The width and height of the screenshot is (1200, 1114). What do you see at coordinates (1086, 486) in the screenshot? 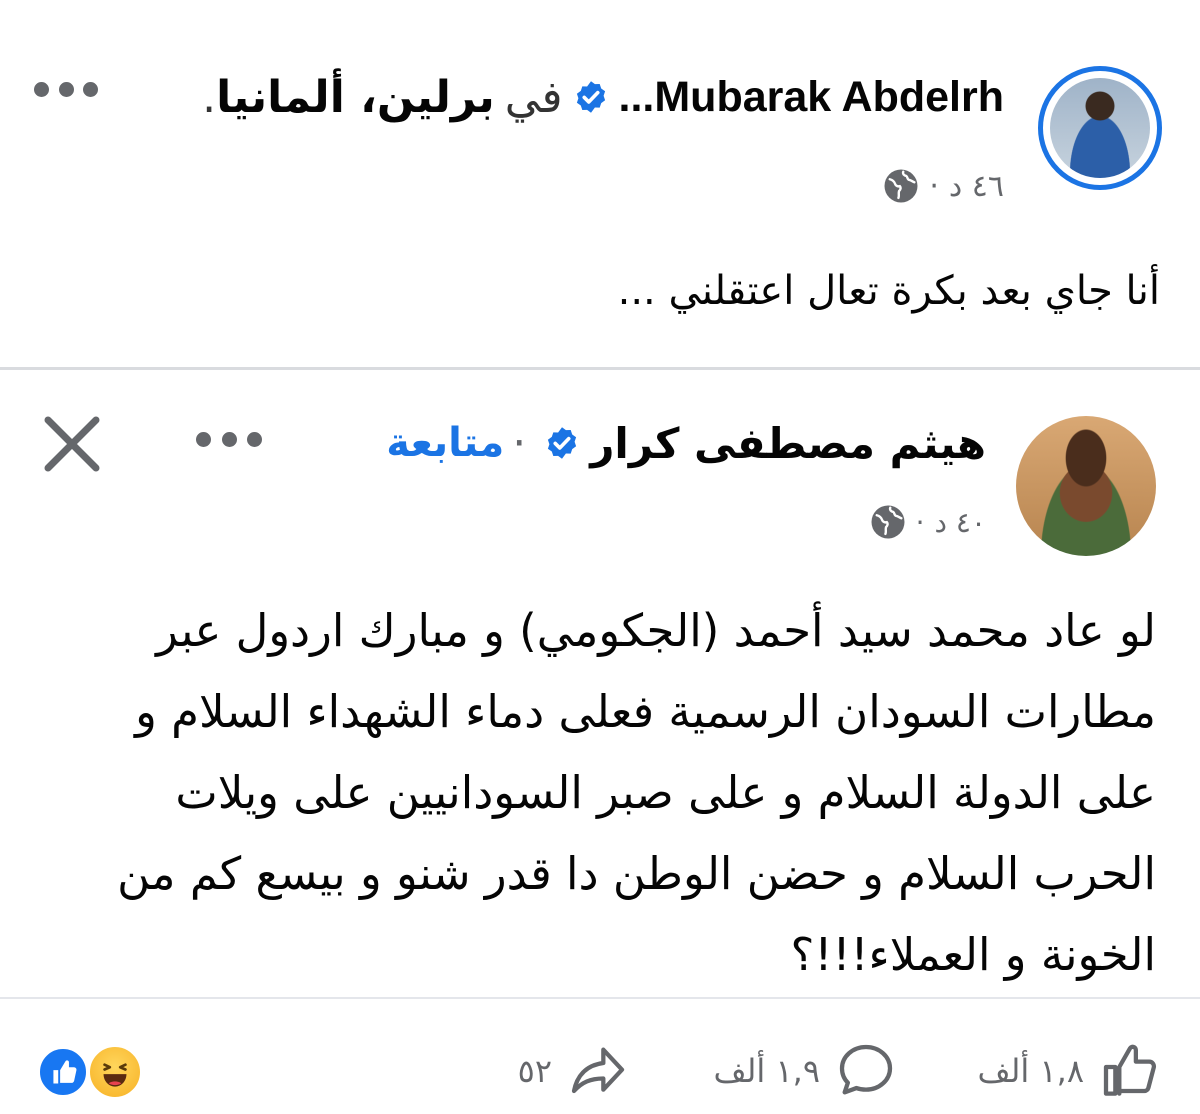
I see `shared-author-avatar` at bounding box center [1086, 486].